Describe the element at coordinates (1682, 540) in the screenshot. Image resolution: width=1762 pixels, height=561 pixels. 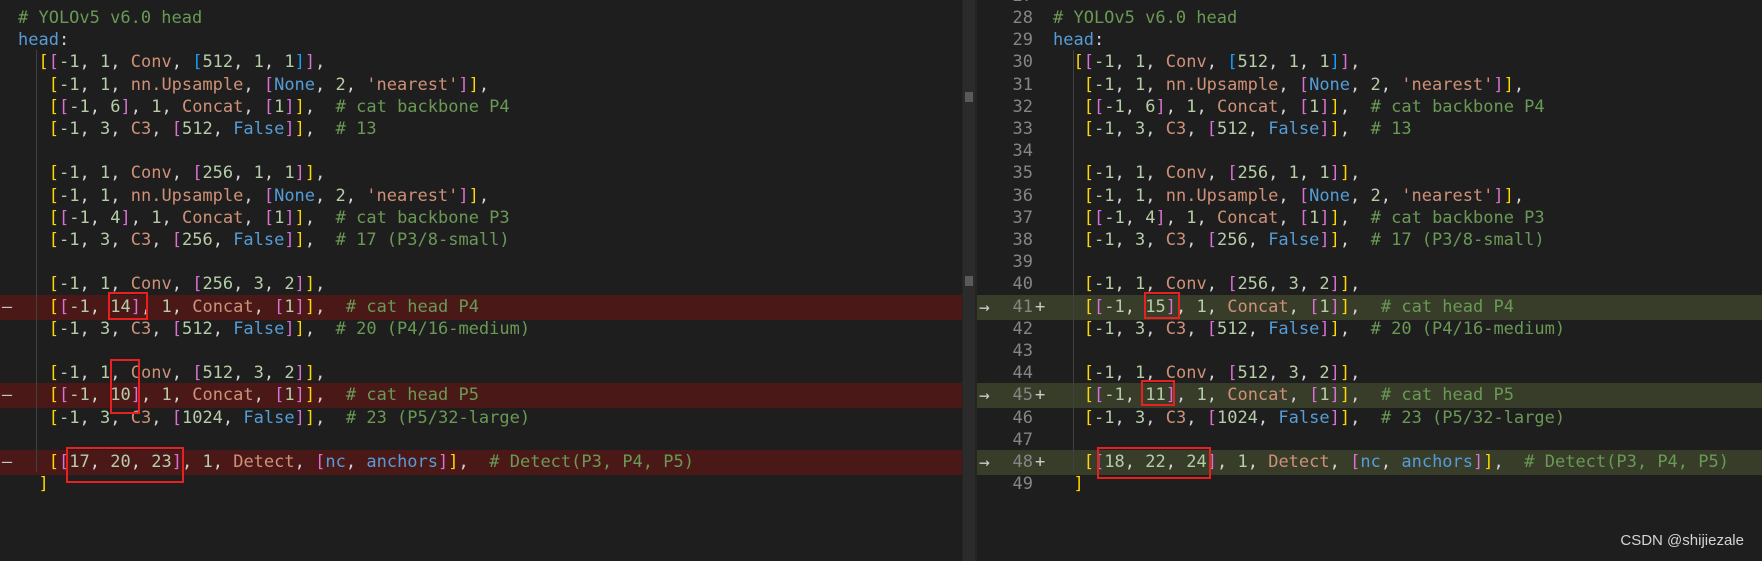
I see `watermark: CSDN @shijiezale` at that location.